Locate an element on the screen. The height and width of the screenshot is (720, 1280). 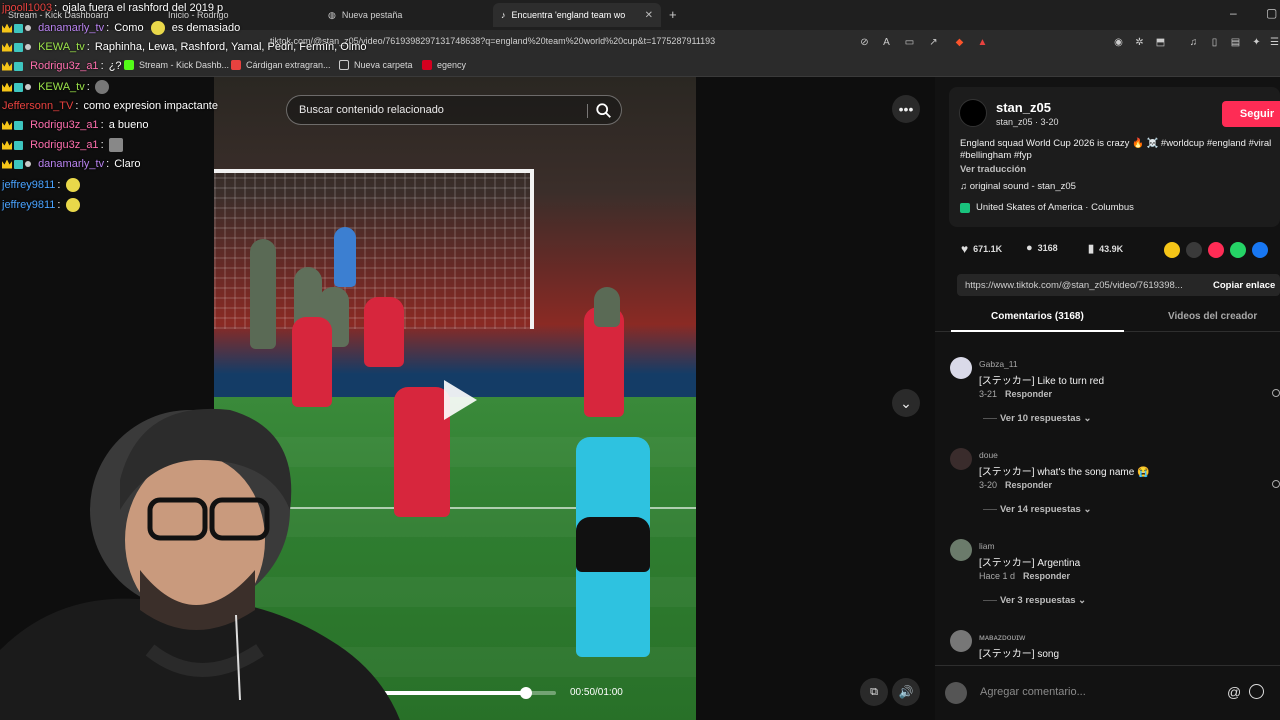
wallet-icon: ▤ is located at coordinates (1235, 42).